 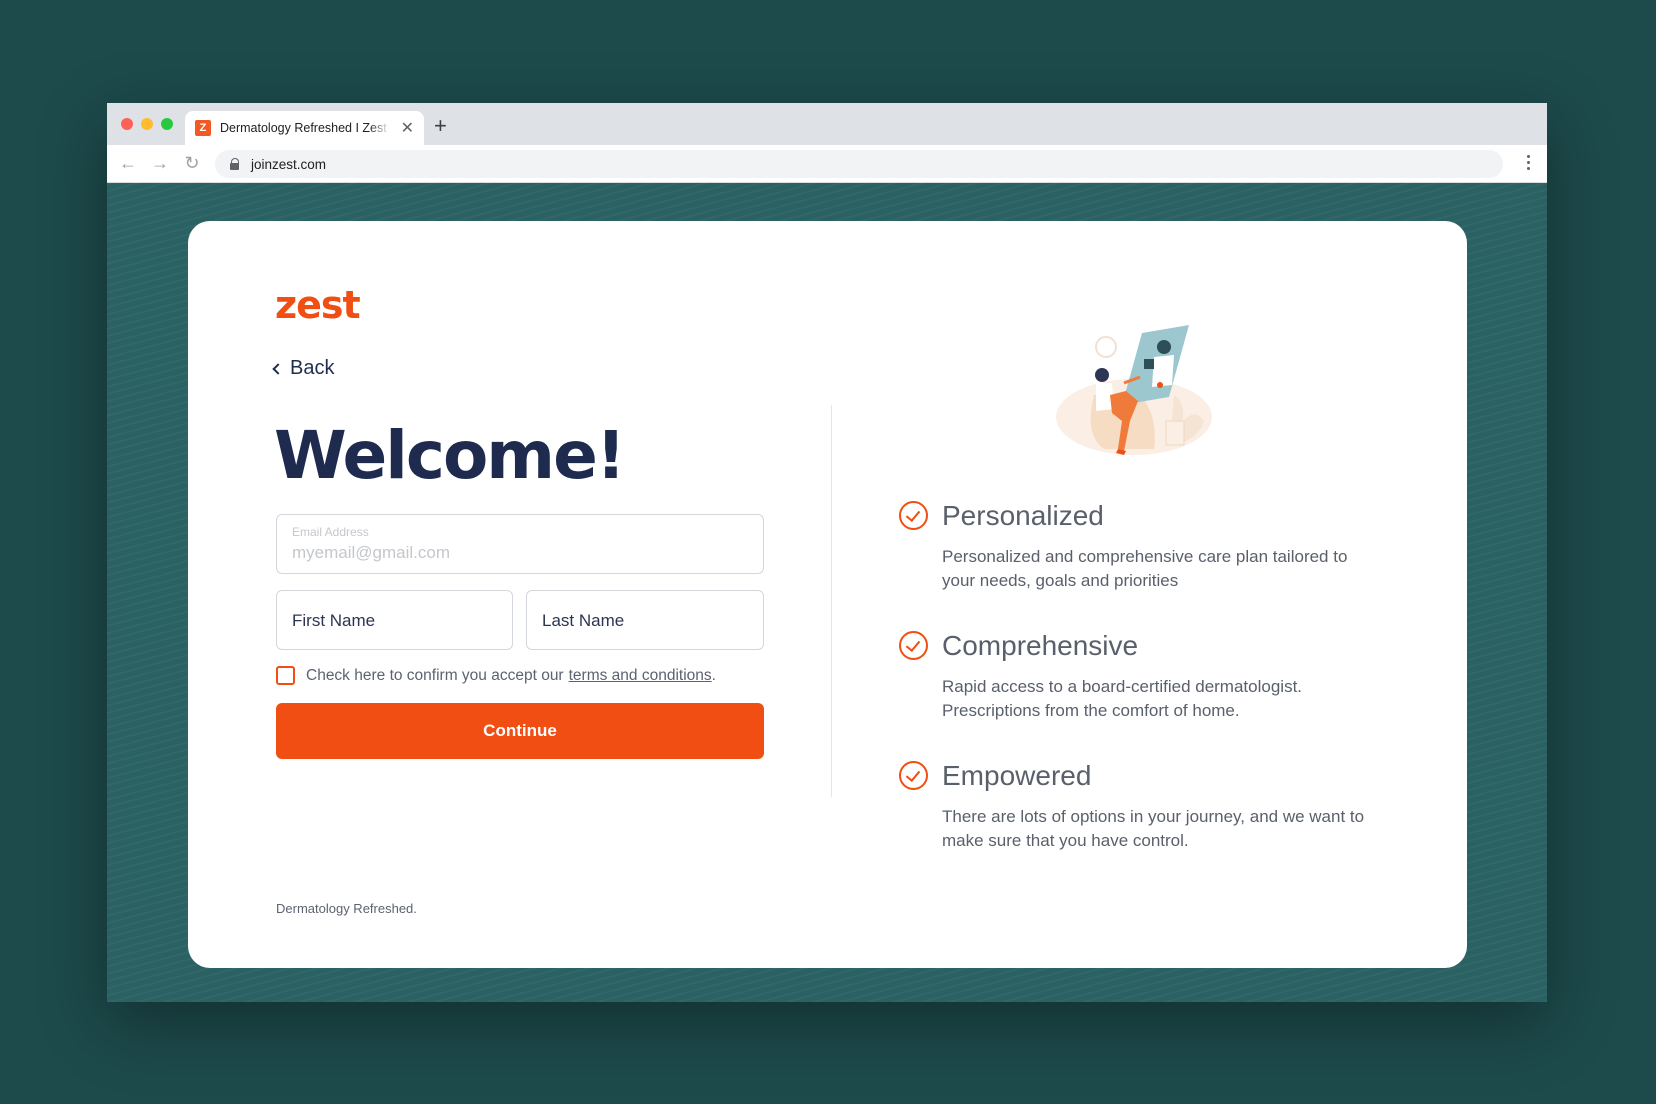 What do you see at coordinates (334, 620) in the screenshot?
I see `first-name-placeholder: First Name` at bounding box center [334, 620].